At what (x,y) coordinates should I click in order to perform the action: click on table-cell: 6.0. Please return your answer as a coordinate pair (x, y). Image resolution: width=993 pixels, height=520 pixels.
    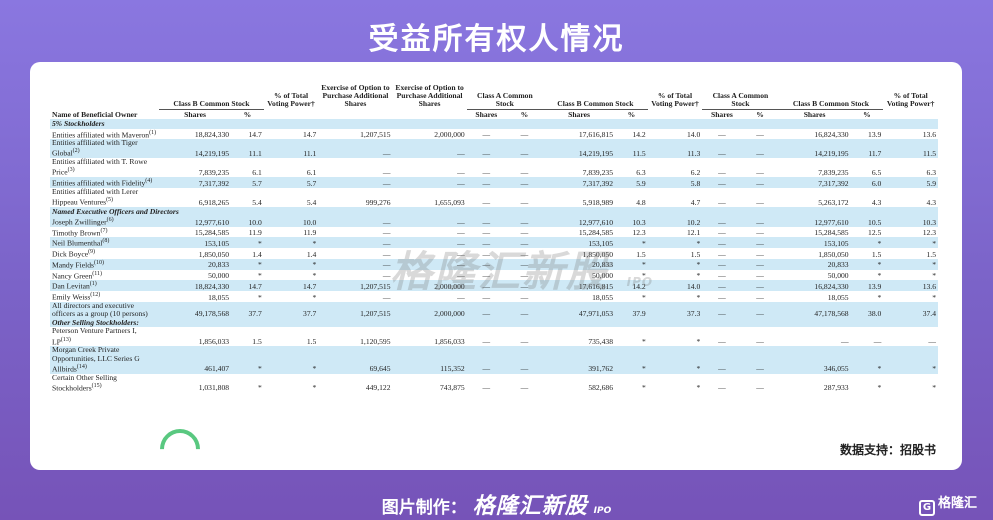
    Looking at the image, I should click on (867, 182).